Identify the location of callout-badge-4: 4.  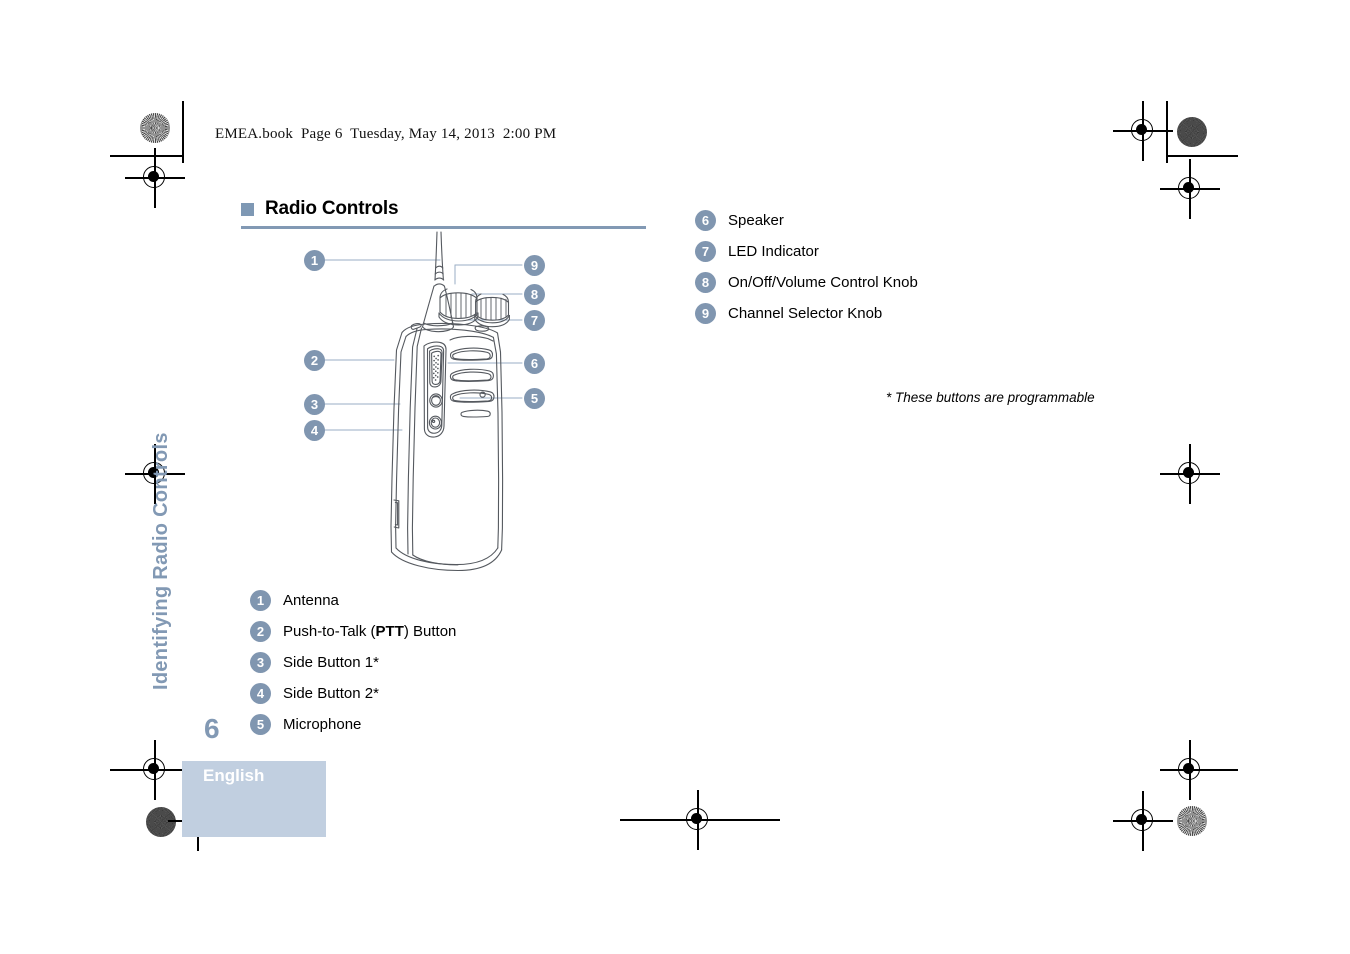
(314, 430).